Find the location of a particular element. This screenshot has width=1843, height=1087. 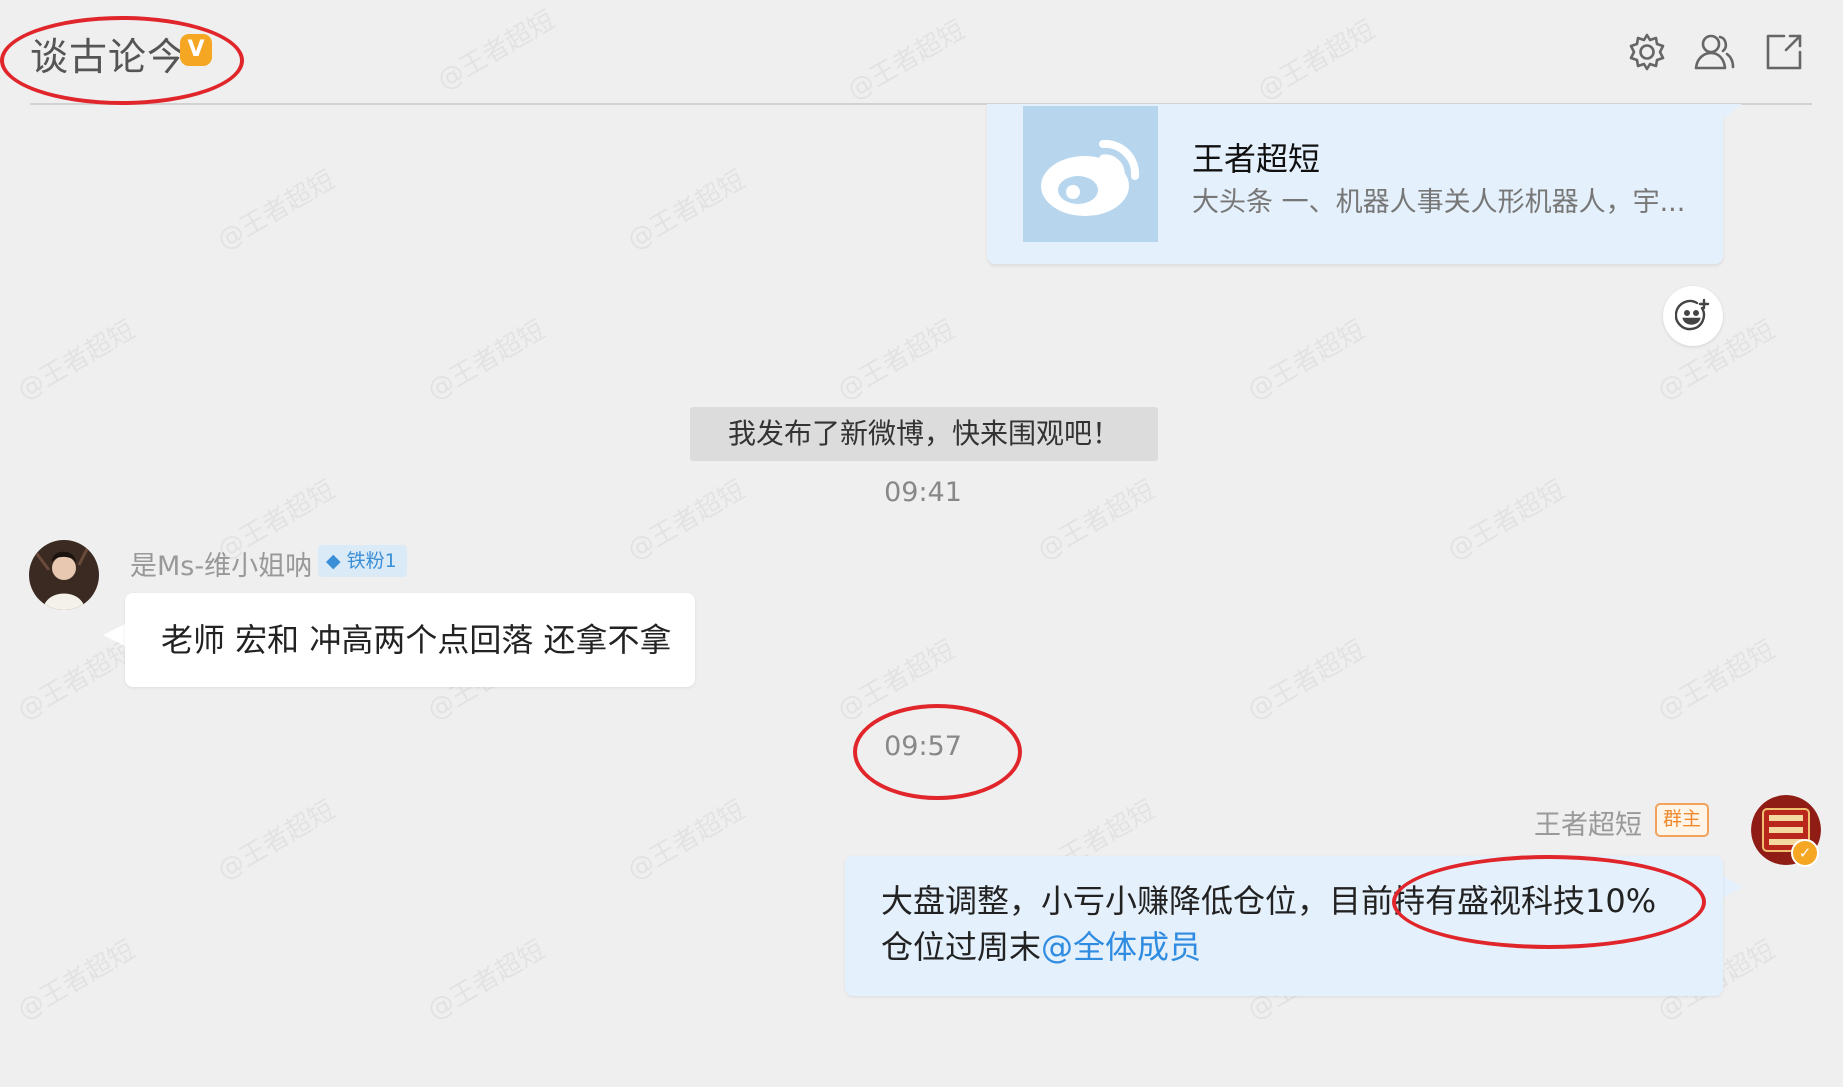

message-bubble: 大盘调整，小亏小赚降低仓位，目前持有盛视科技10%仓位过周末@全体成员 is located at coordinates (1284, 926).